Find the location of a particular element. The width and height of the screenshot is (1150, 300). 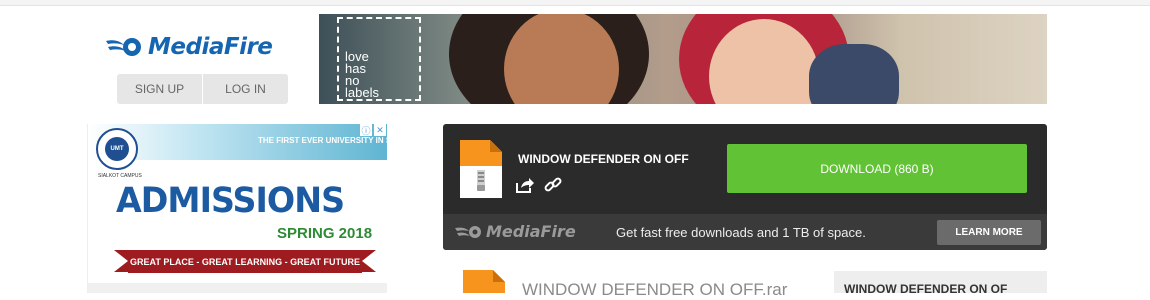

campus-label: SIALKOT CAMPUS is located at coordinates (120, 176).